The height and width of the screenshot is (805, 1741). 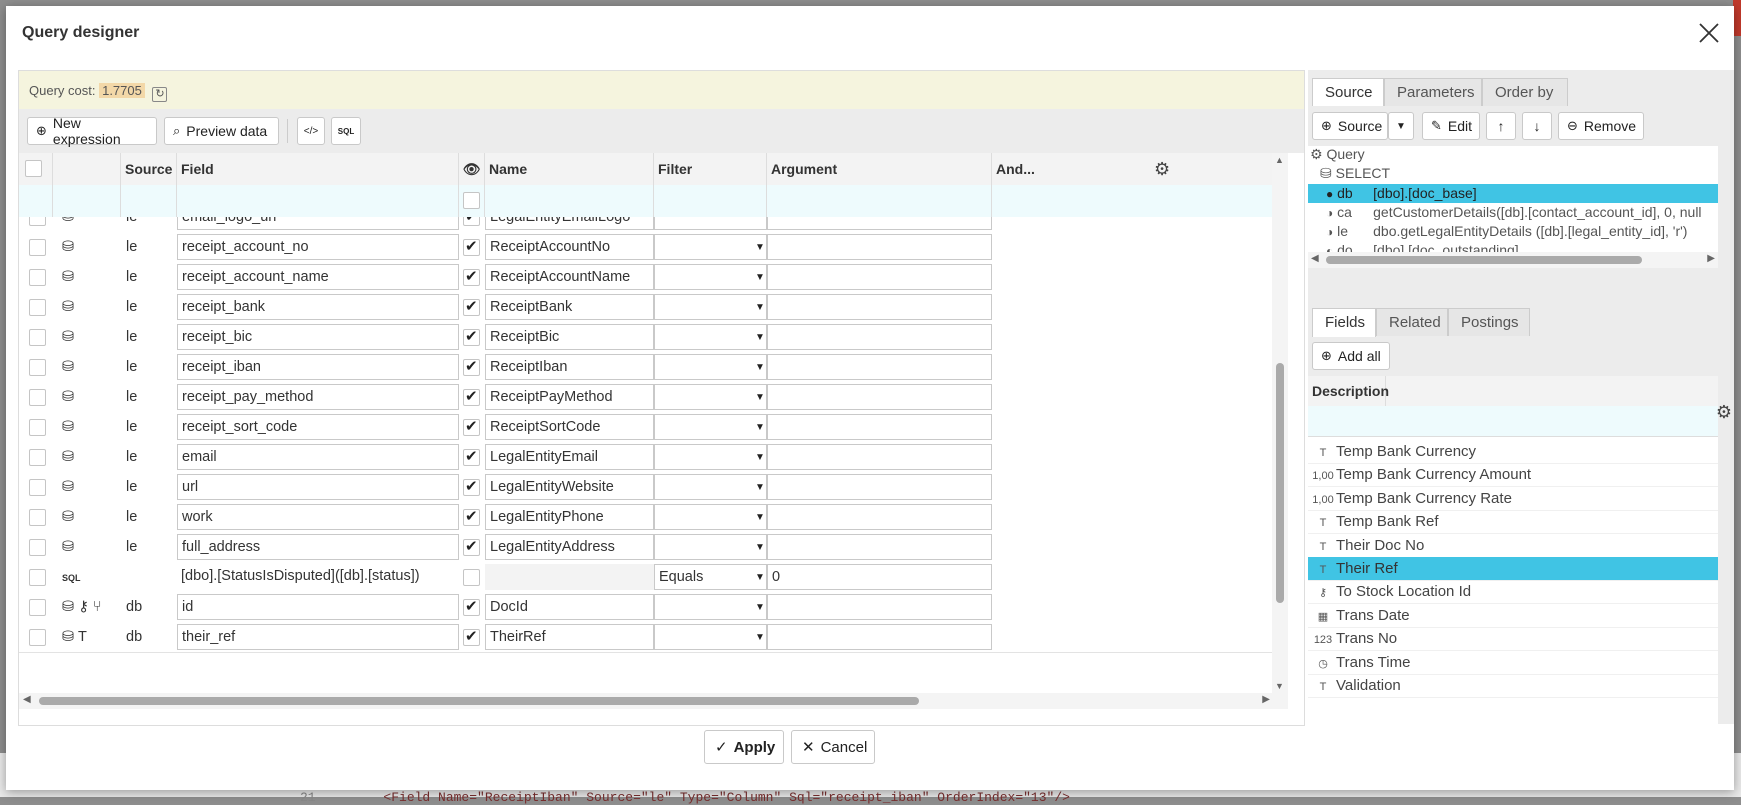 I want to click on grid-horizontal-scrollbar: ◀ ▶, so click(x=653, y=701).